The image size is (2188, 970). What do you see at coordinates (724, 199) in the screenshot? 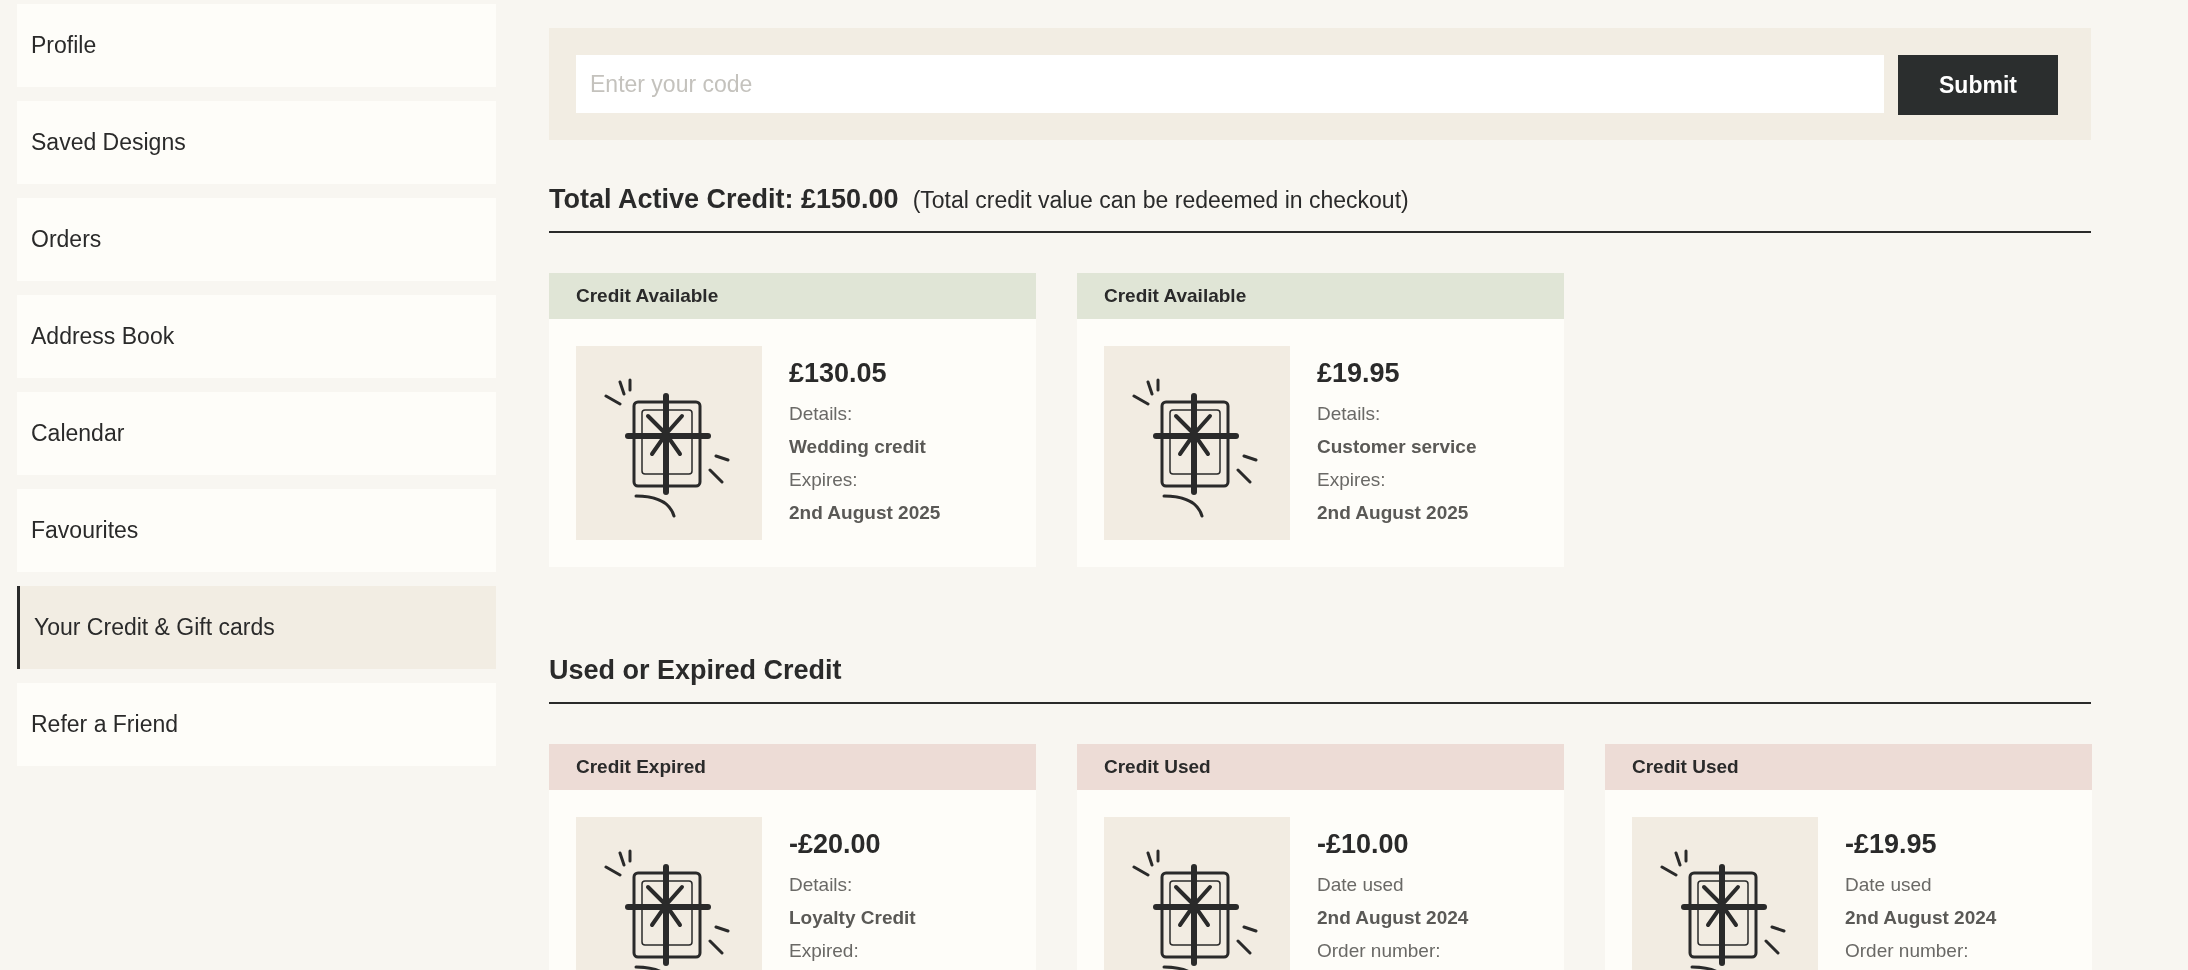
I see `total-credit-heading: Total Active Credit: £150.00` at bounding box center [724, 199].